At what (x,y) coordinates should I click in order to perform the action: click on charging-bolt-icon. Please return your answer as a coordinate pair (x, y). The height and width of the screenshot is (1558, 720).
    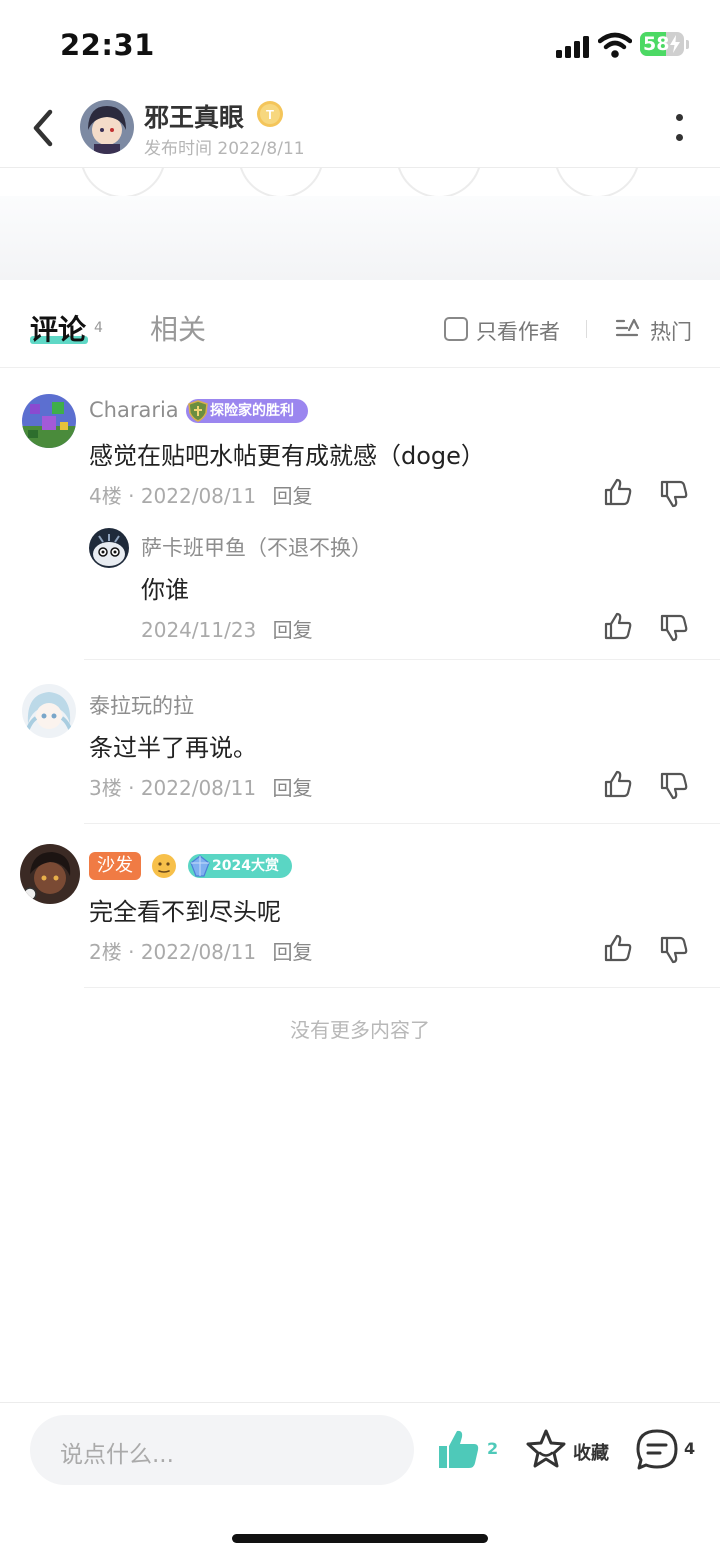
    Looking at the image, I should click on (675, 44).